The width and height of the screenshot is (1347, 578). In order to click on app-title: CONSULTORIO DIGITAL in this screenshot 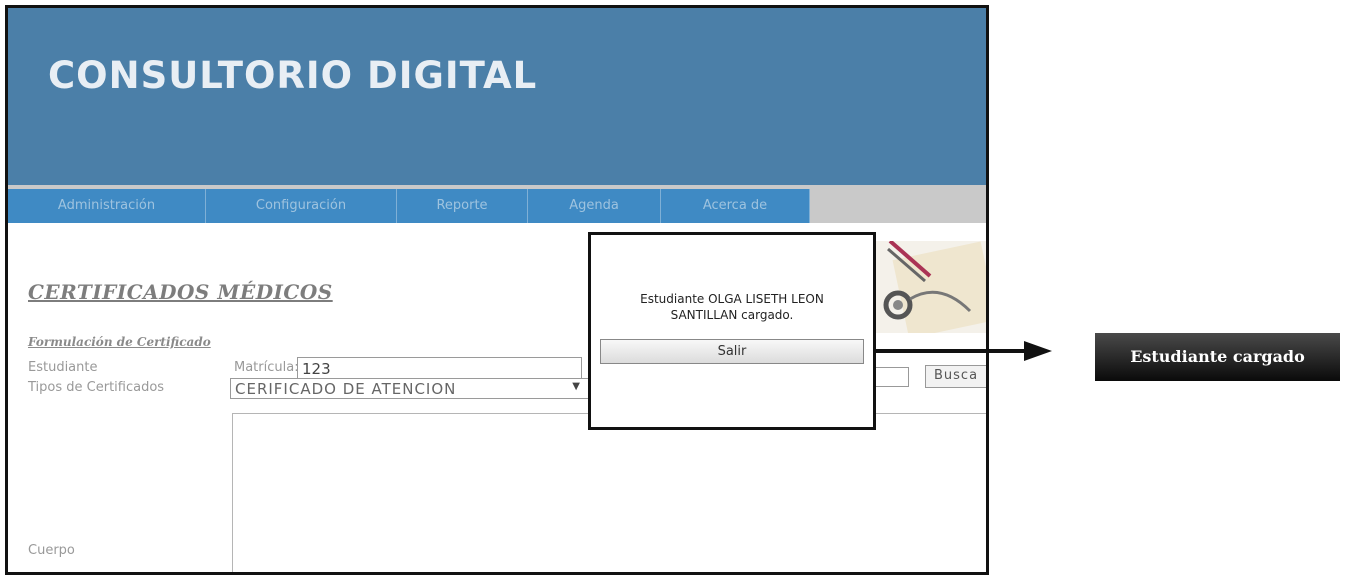, I will do `click(293, 75)`.